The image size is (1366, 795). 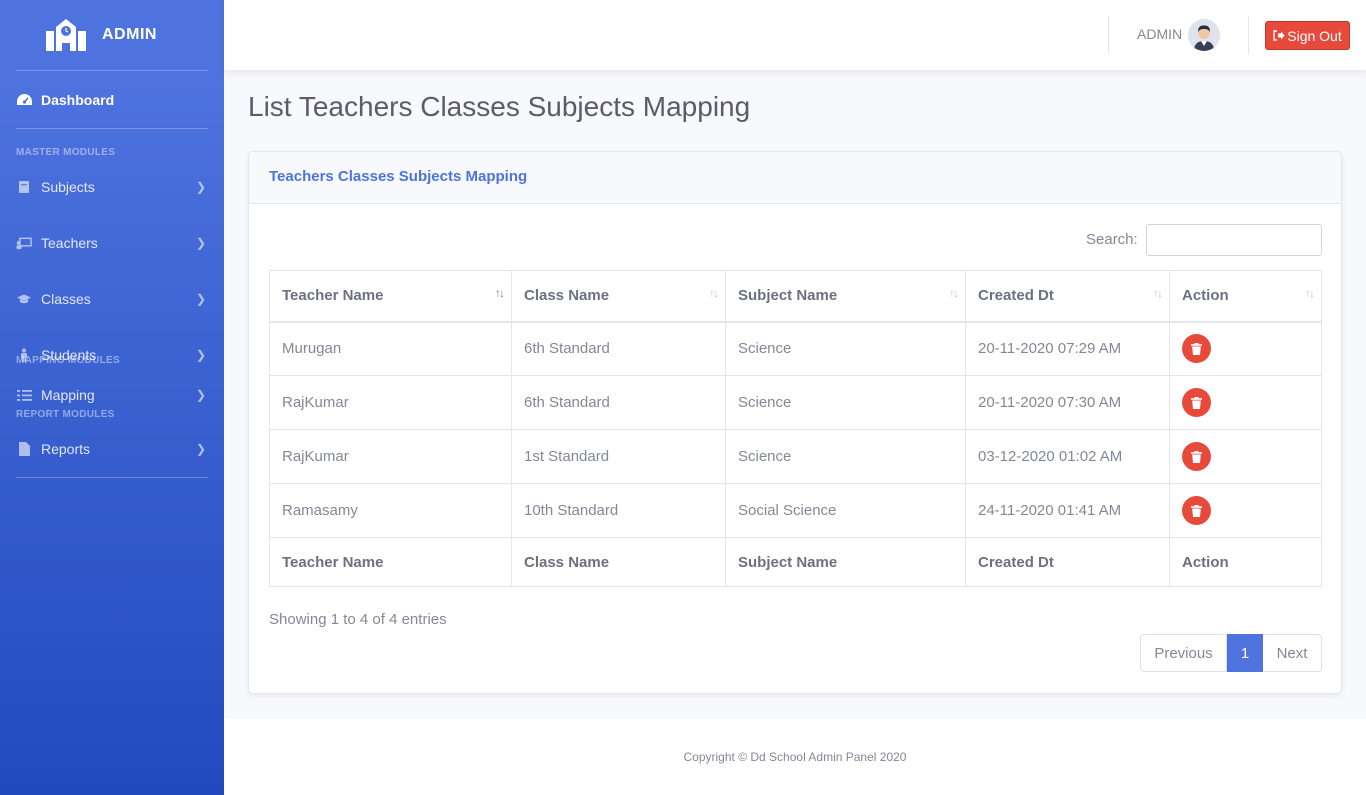 I want to click on copyright-text: Copyright © Dd School Admin Panel 2020, so click(x=795, y=757).